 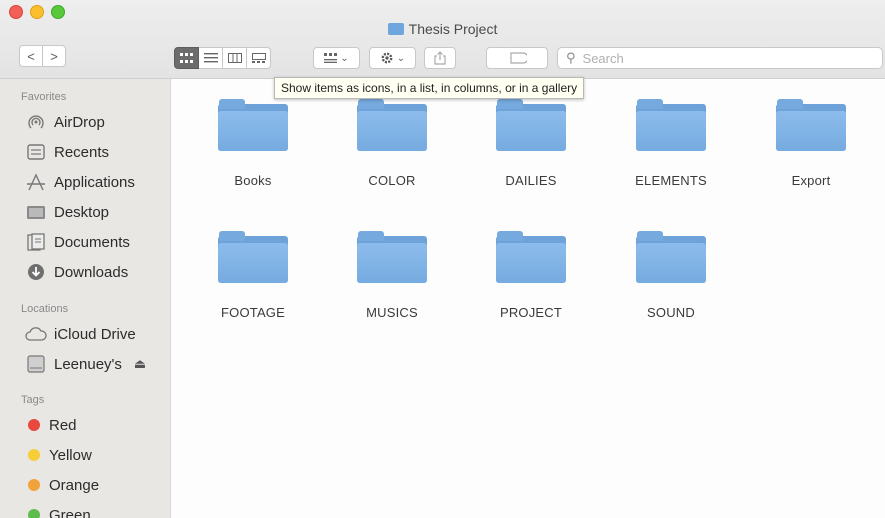 I want to click on folder-item: DAILIES, so click(x=531, y=143).